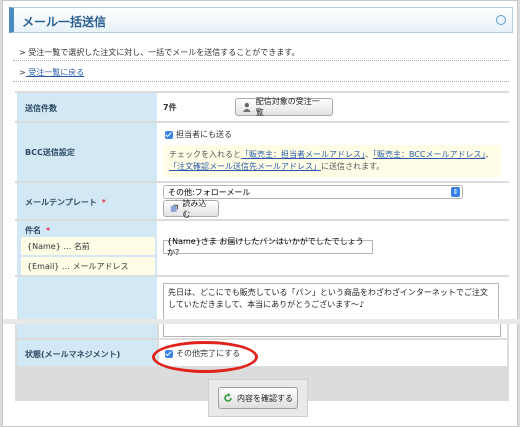 Image resolution: width=520 pixels, height=427 pixels. What do you see at coordinates (268, 247) in the screenshot?
I see `subject-input: {Name}さま お届けしたパンはいかがでしたでしょうか？` at bounding box center [268, 247].